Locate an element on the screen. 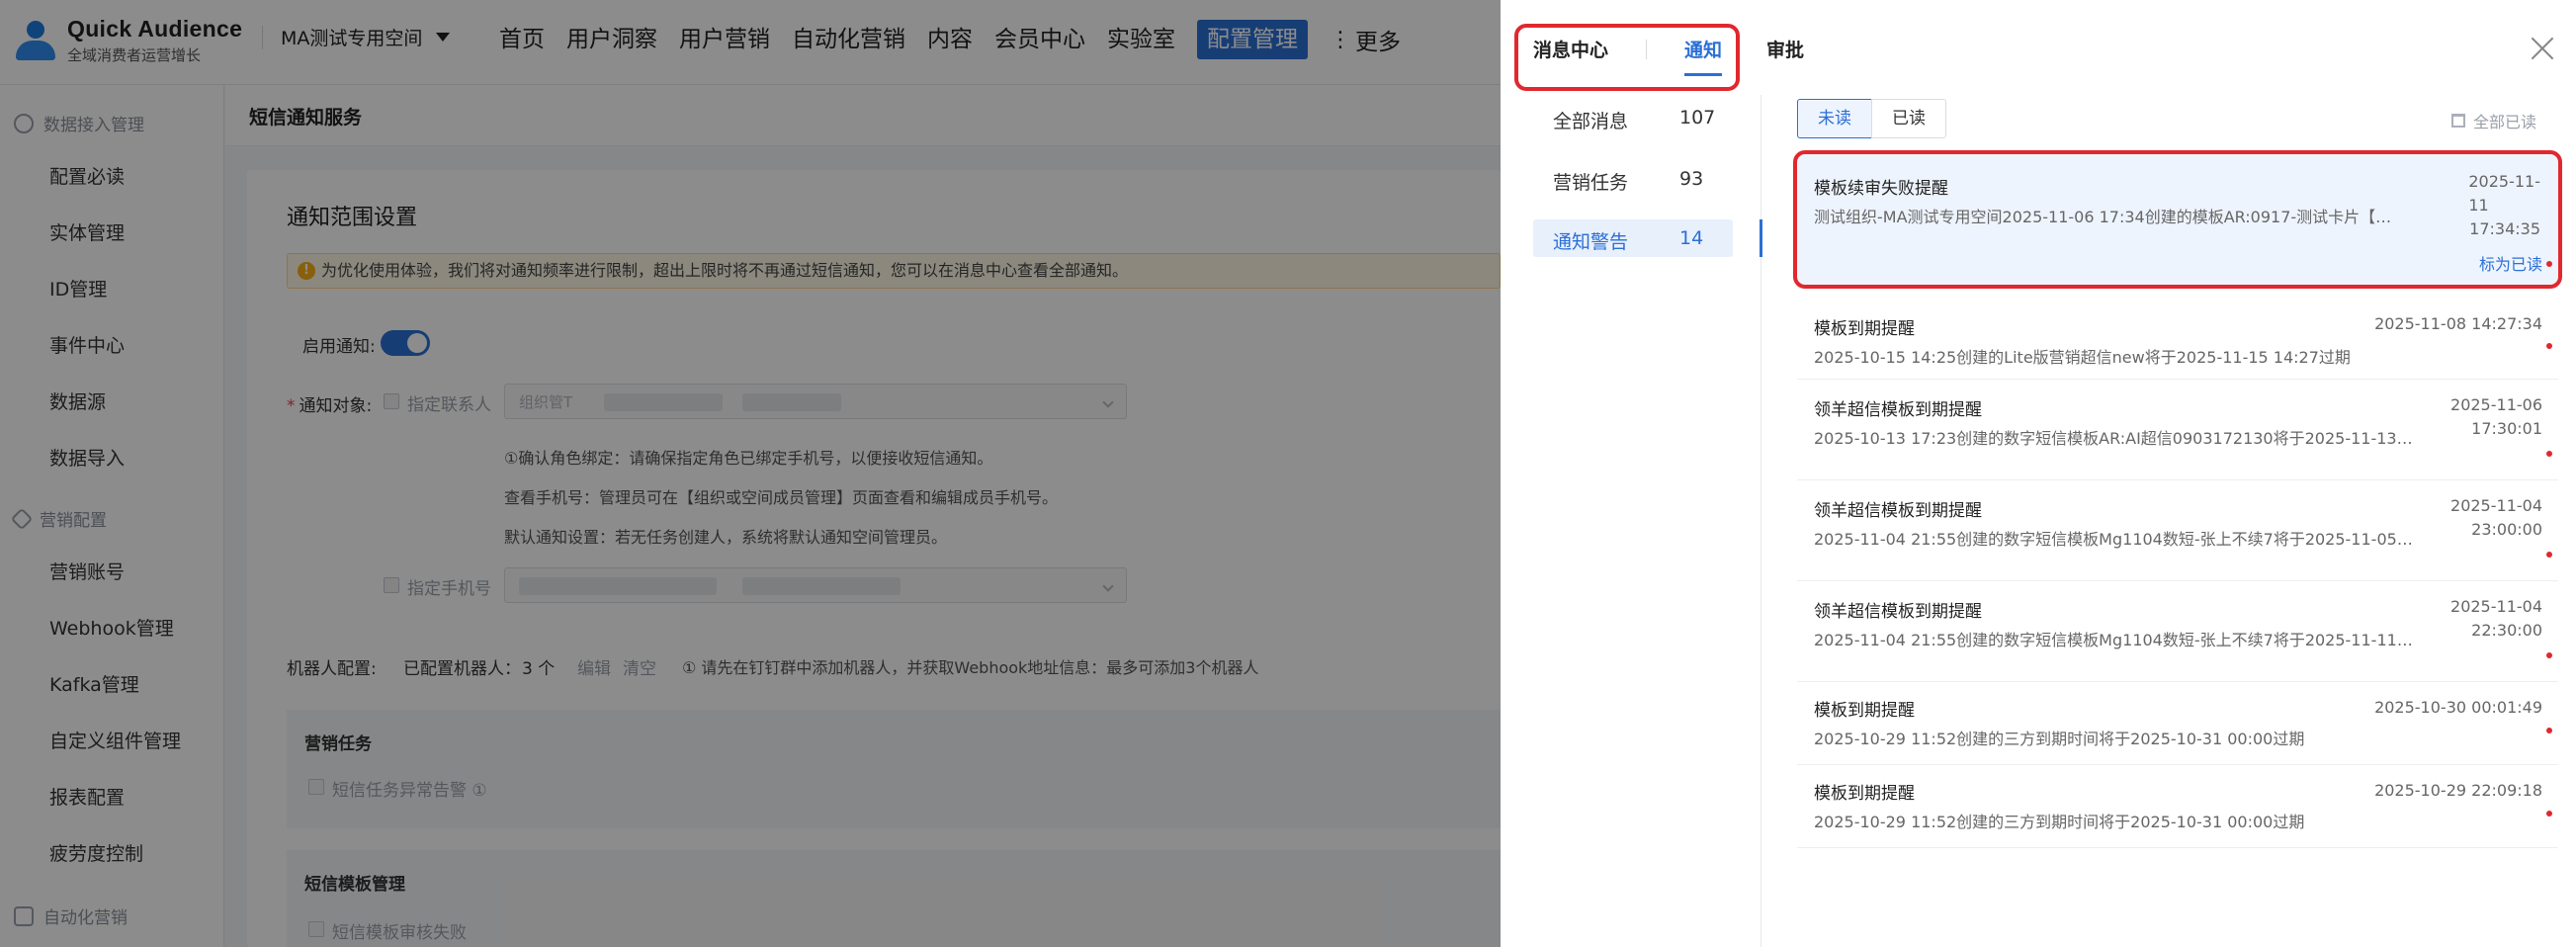 The height and width of the screenshot is (947, 2576). mark-all-read-button: 全部已读 is located at coordinates (2493, 120).